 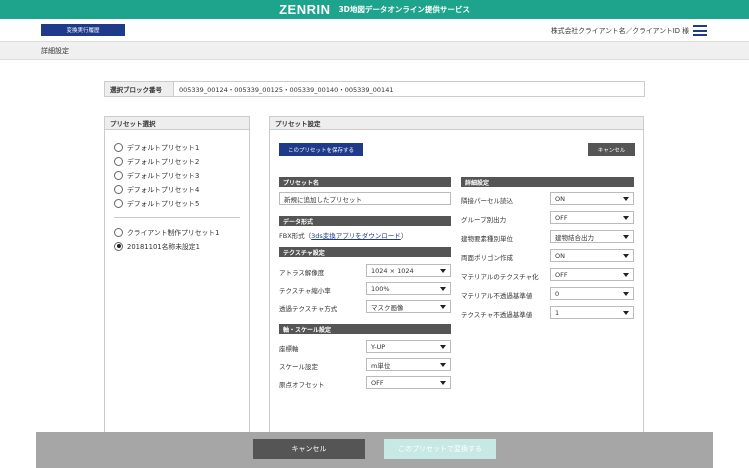 I want to click on preset-name-header: プリセット名, so click(x=365, y=182).